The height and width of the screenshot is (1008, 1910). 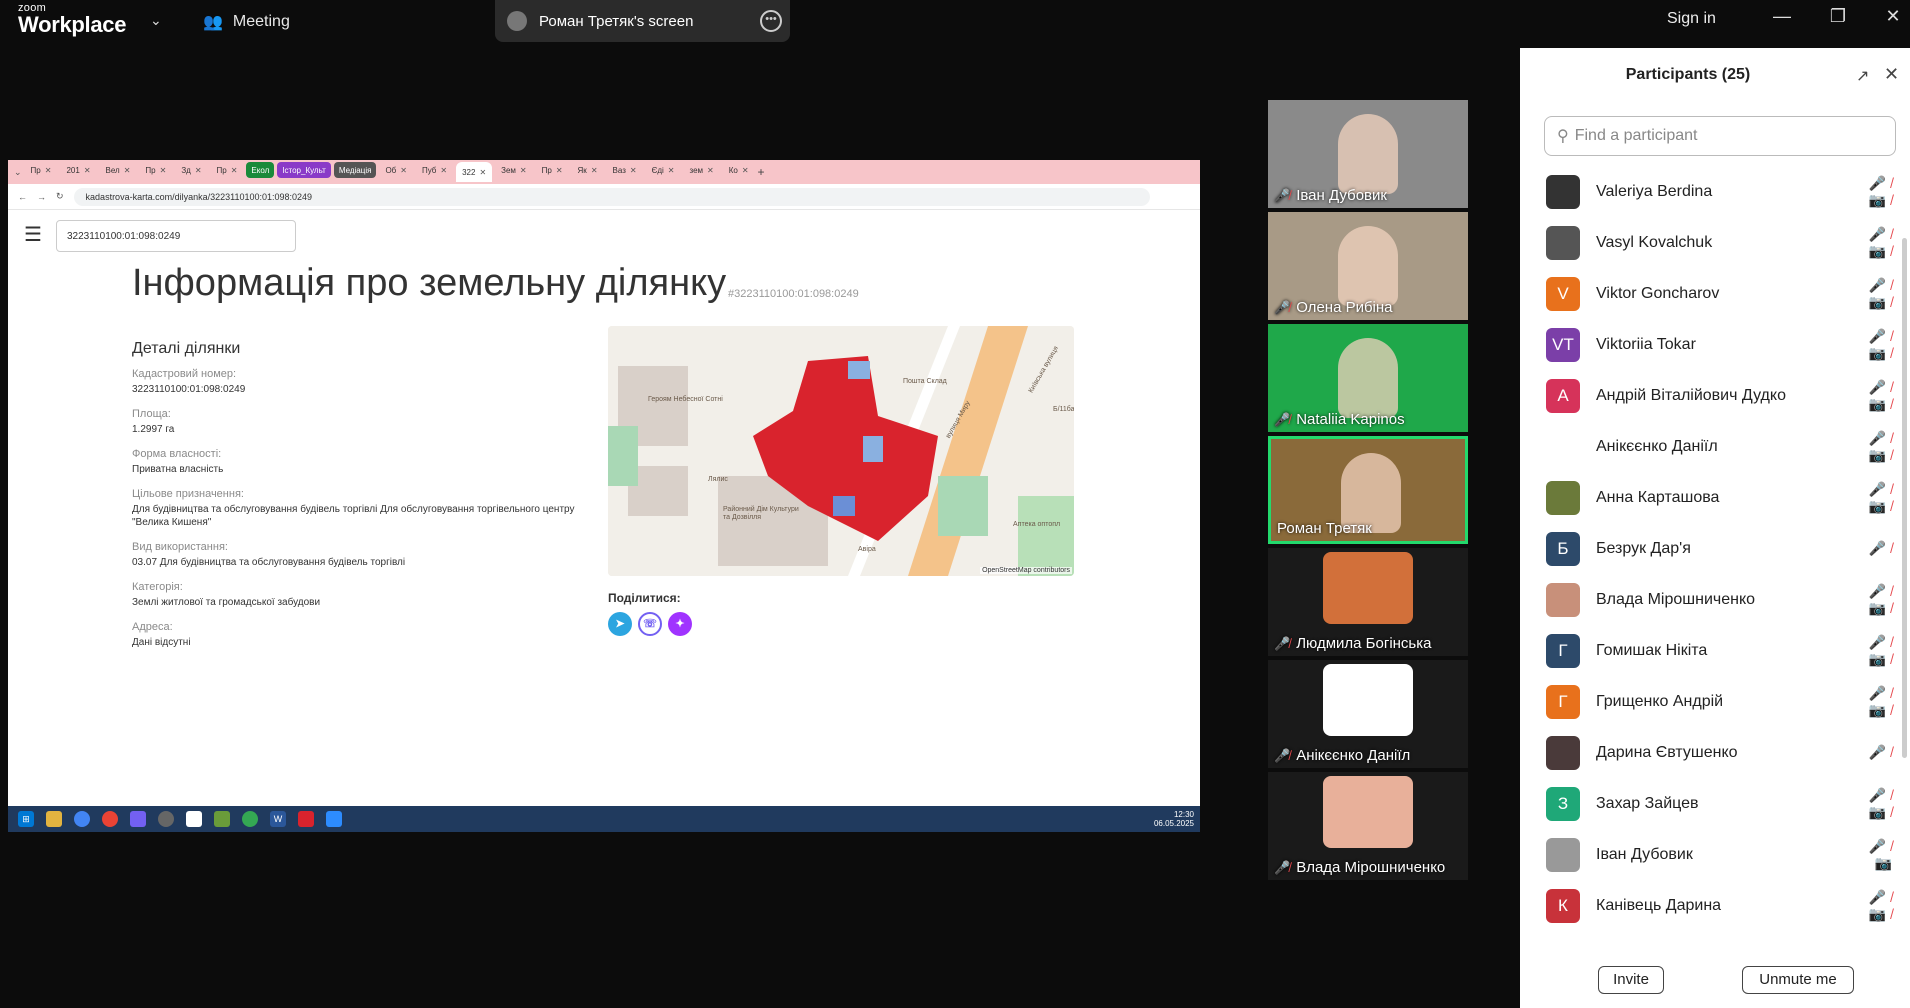 What do you see at coordinates (1709, 395) in the screenshot?
I see `participant-row: А Андрій Віталійович Дудко 🎤̸ 📷̸` at bounding box center [1709, 395].